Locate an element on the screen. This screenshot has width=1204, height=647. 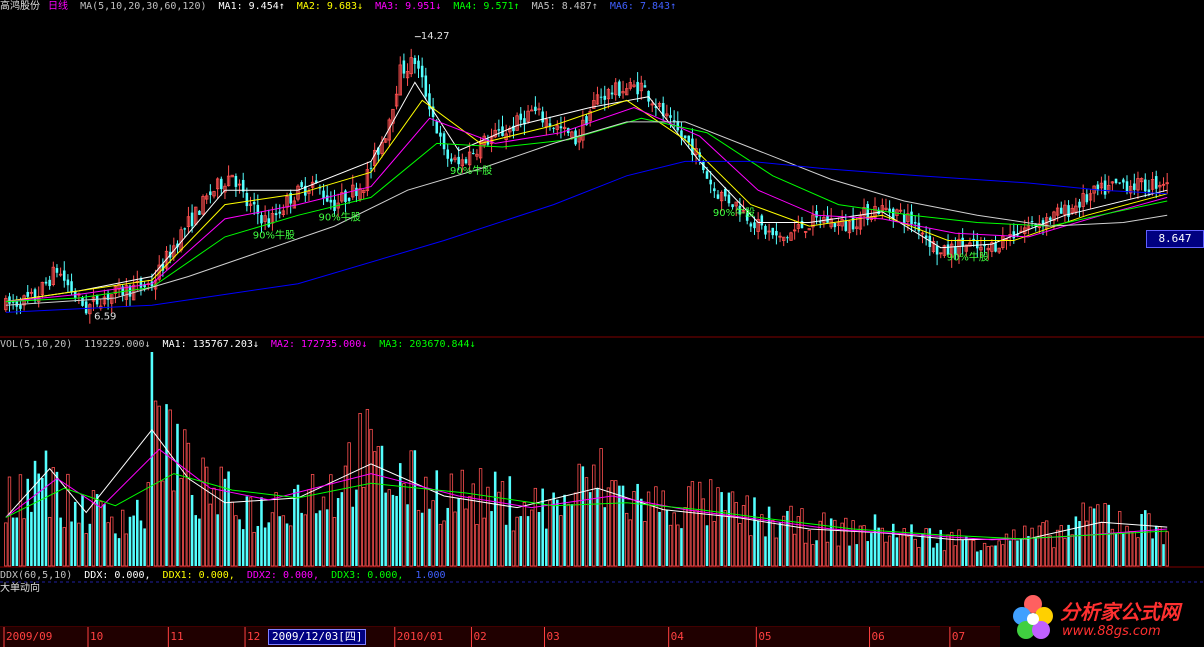
date-tick-label: 2009/09 is located at coordinates (29, 636).